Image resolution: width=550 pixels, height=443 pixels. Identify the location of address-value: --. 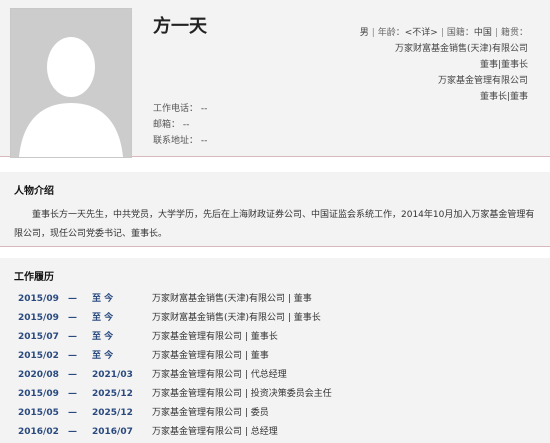
(204, 141).